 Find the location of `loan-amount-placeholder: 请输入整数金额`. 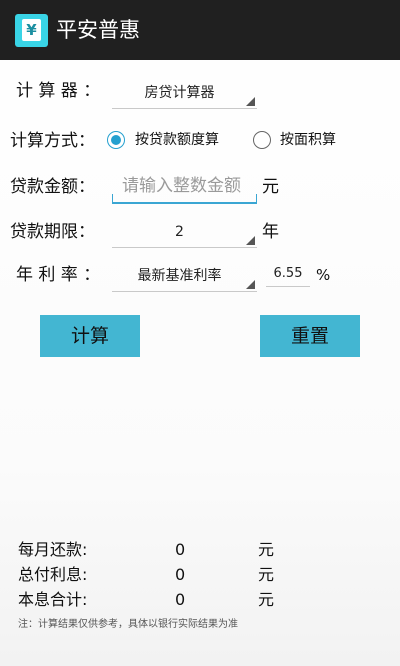

loan-amount-placeholder: 请输入整数金额 is located at coordinates (181, 186).